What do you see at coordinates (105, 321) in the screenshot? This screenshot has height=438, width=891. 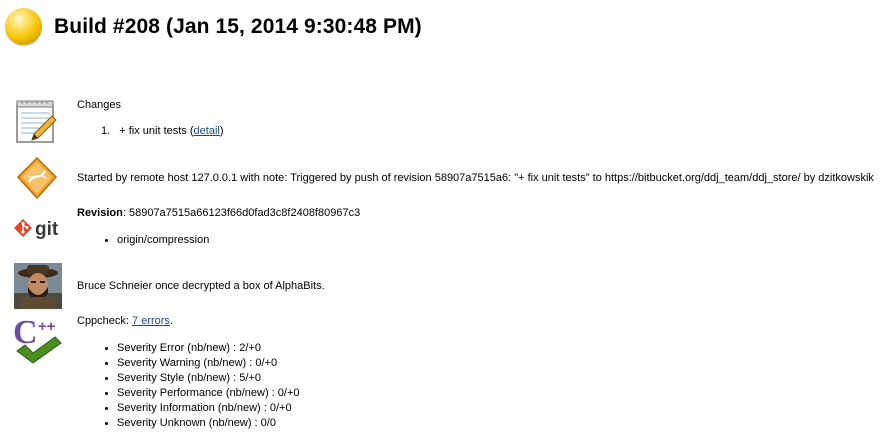 I see `cppcheck-label: Cppcheck:` at bounding box center [105, 321].